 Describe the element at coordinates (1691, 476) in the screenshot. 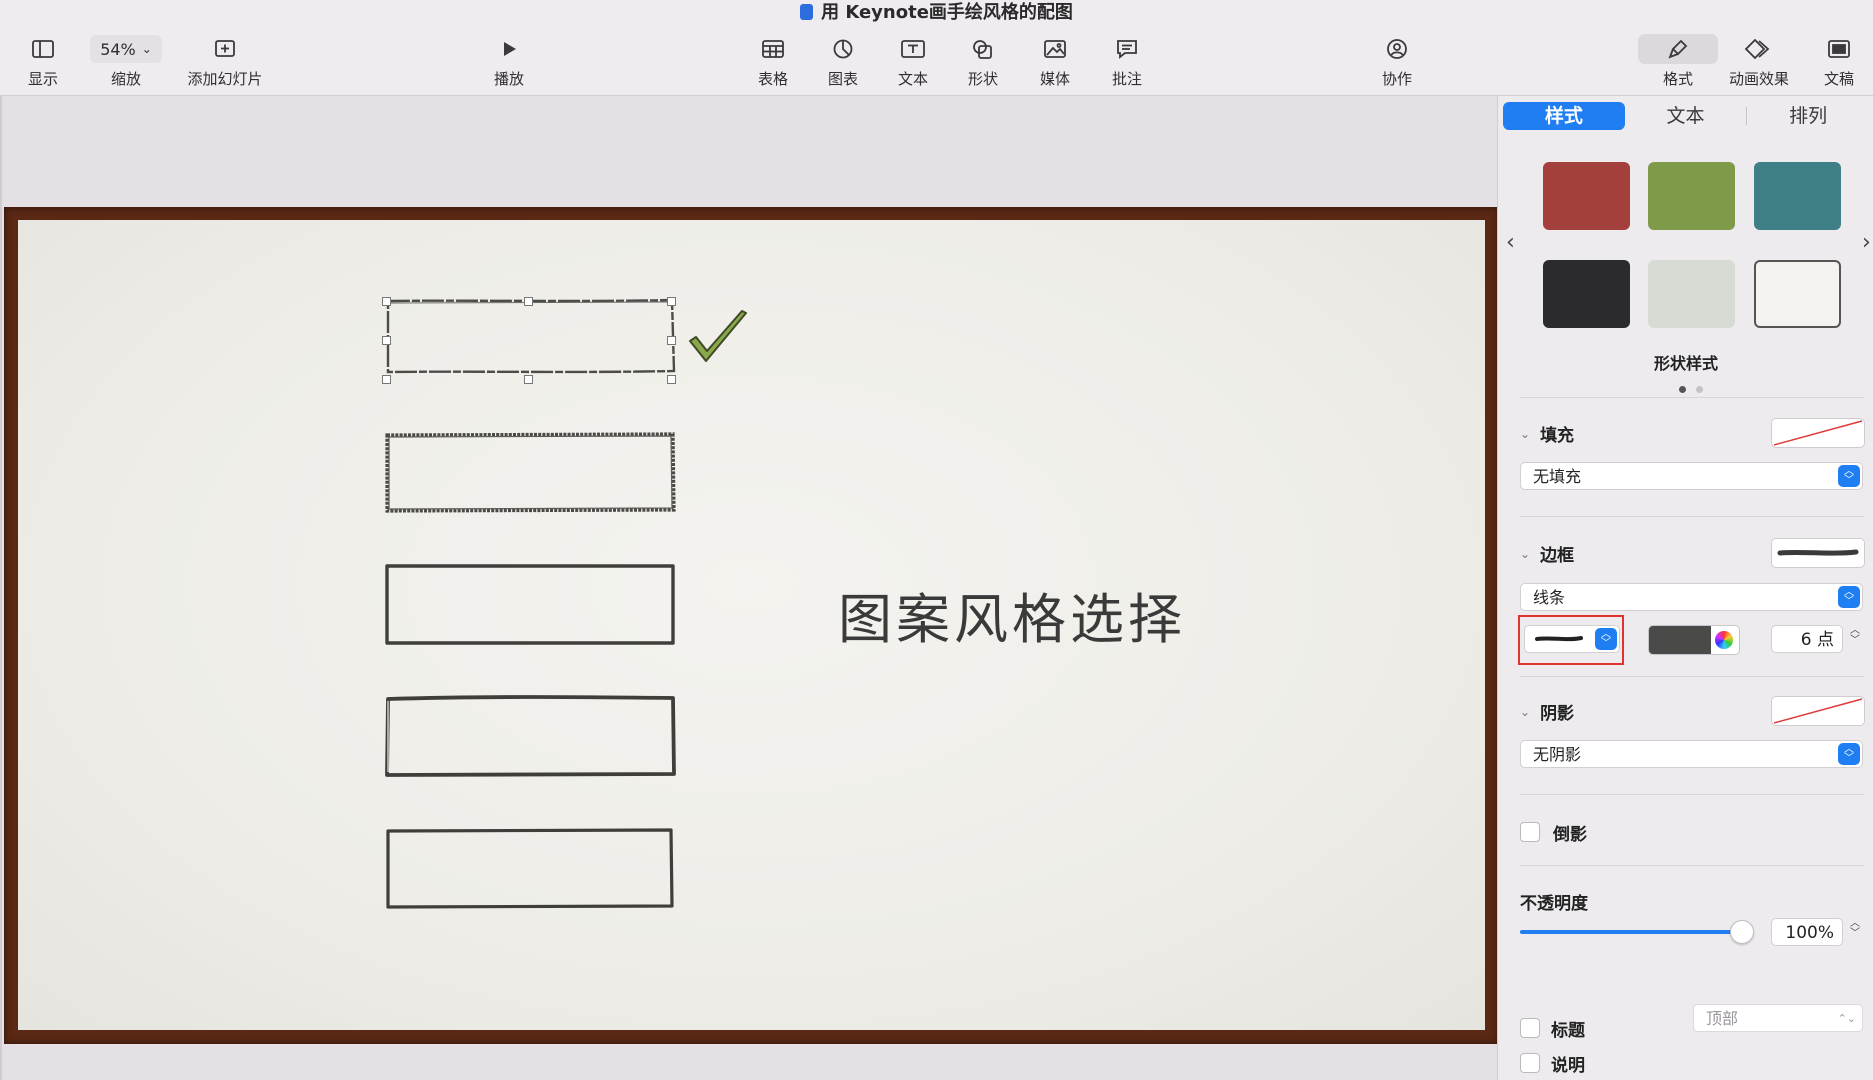

I see `fill-type-select: 无填充 ︿ ﹀` at that location.